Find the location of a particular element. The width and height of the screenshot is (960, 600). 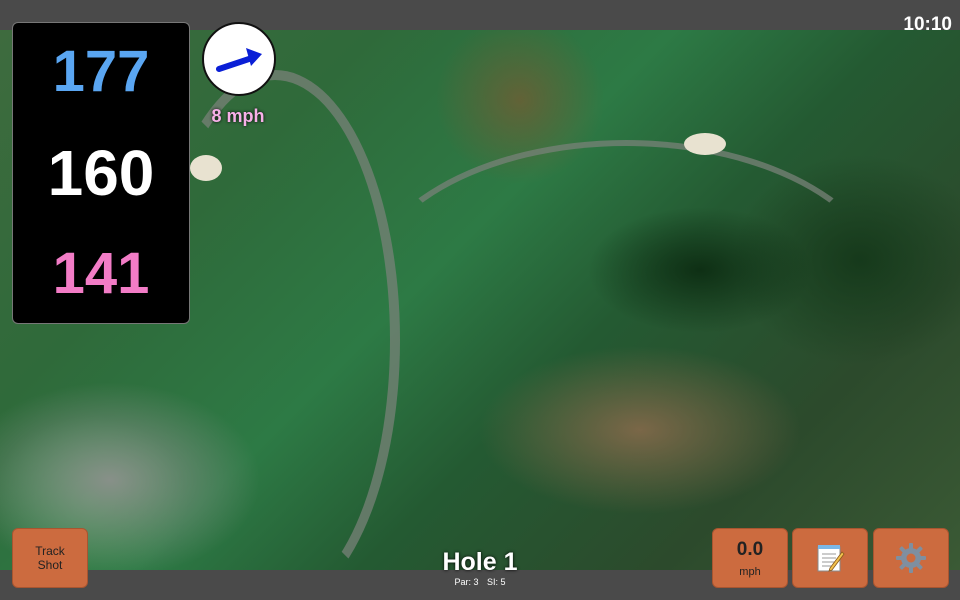

hole-info: Par: 3 SI: 5 is located at coordinates (480, 582).